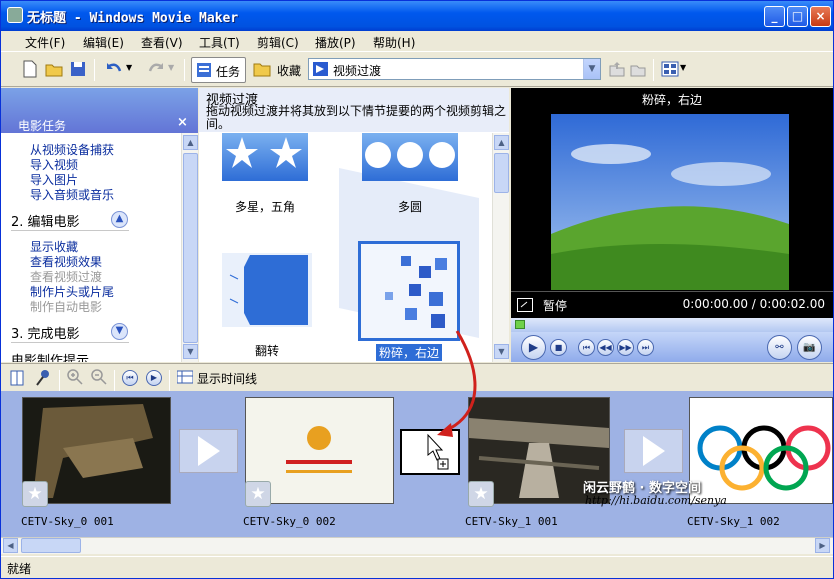 The image size is (834, 579). I want to click on preview-caption: 粉碎，右边, so click(671, 100).